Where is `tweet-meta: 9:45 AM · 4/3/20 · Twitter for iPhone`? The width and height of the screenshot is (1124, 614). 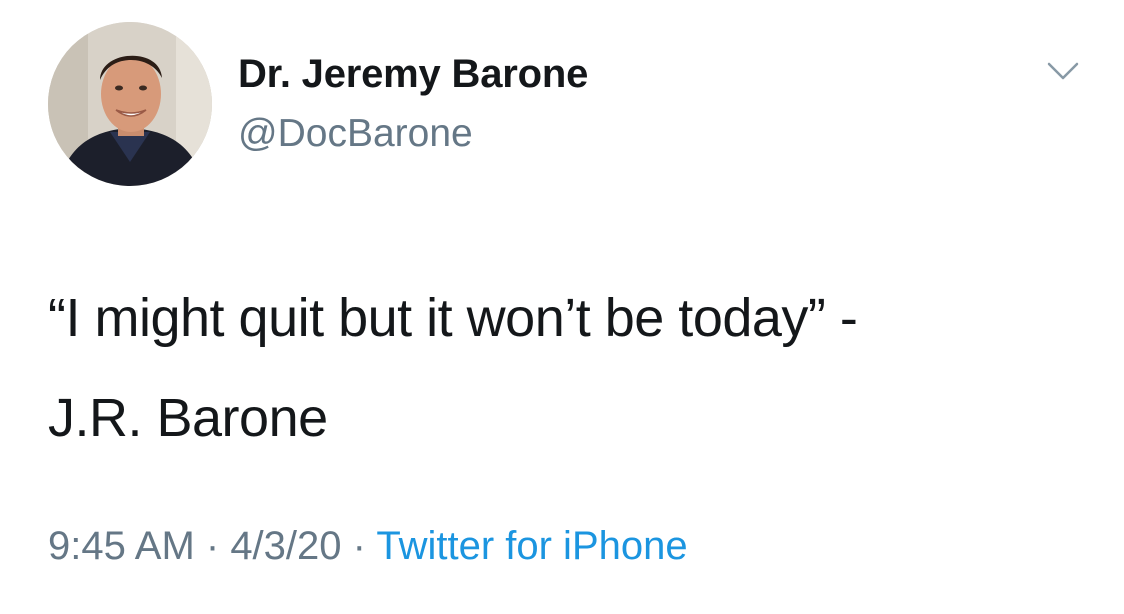
tweet-meta: 9:45 AM · 4/3/20 · Twitter for iPhone is located at coordinates (368, 546).